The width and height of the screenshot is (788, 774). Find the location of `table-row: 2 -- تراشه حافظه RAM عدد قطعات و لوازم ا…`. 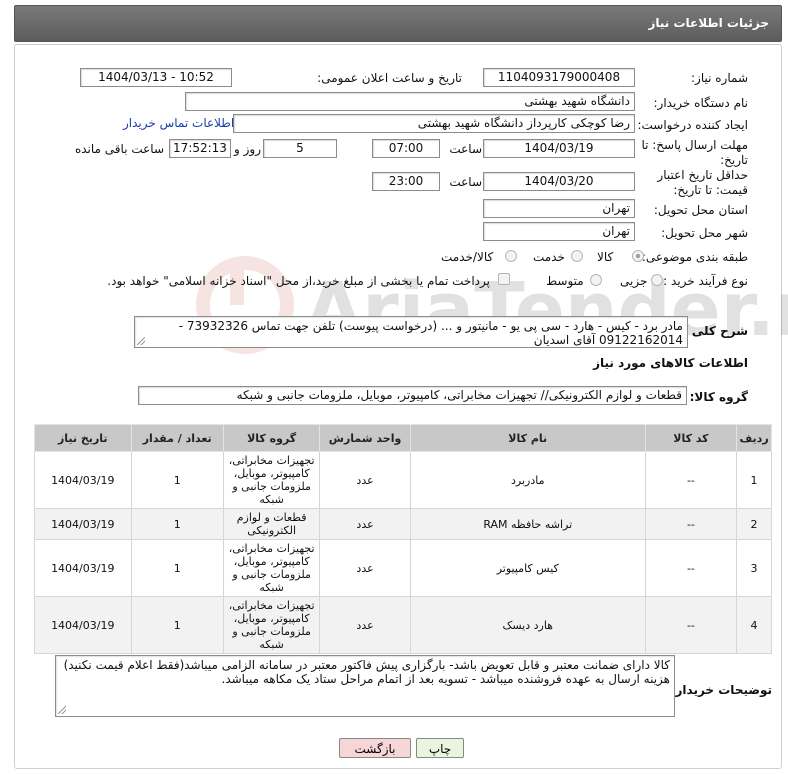

table-row: 2 -- تراشه حافظه RAM عدد قطعات و لوازم ا… is located at coordinates (403, 524).